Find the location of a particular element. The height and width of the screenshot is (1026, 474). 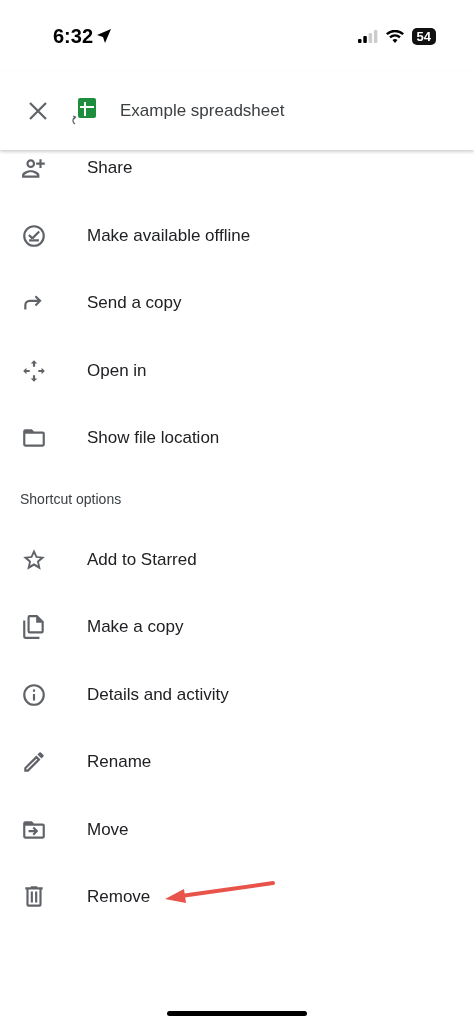

copy-icon is located at coordinates (34, 627).